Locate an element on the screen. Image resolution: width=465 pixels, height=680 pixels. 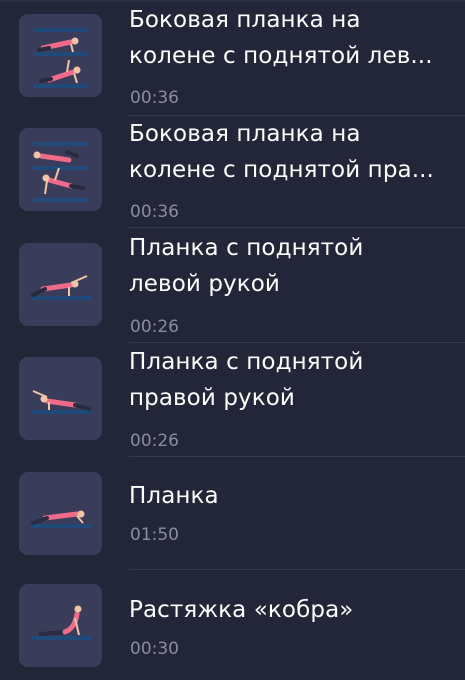
plank-left-arm-icon is located at coordinates (60, 284).